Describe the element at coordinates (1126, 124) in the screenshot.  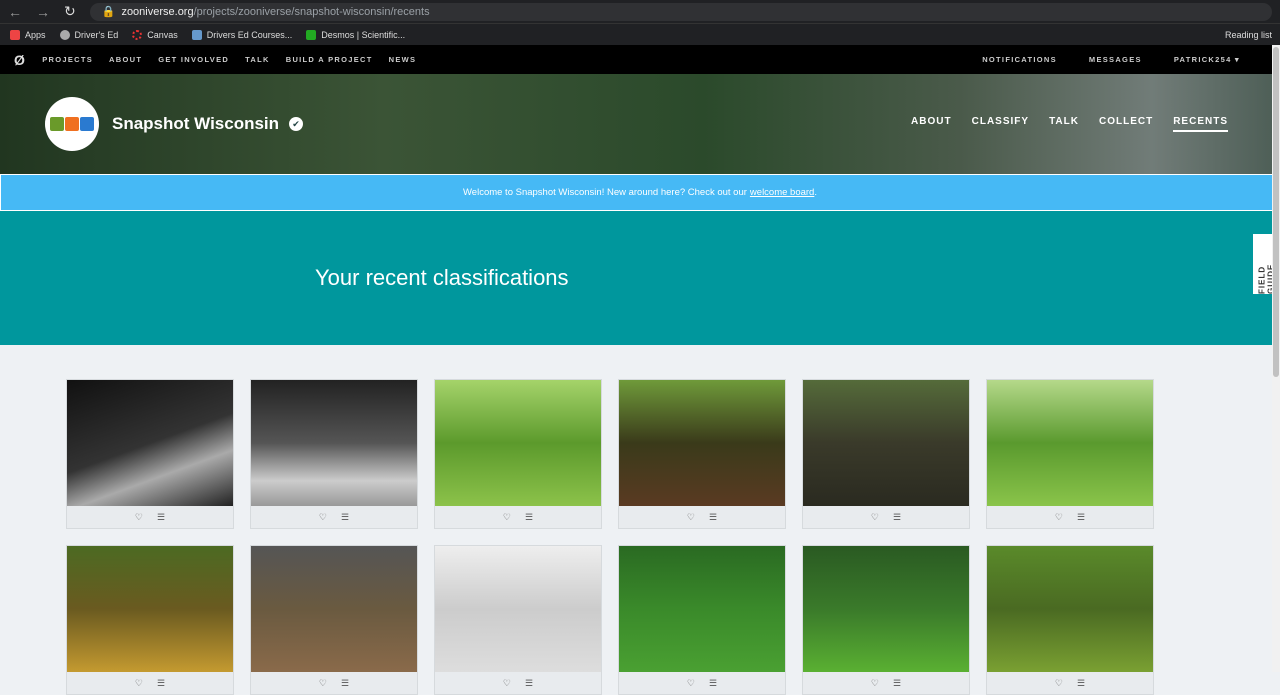
I see `project-nav-collect: COLLECT` at that location.